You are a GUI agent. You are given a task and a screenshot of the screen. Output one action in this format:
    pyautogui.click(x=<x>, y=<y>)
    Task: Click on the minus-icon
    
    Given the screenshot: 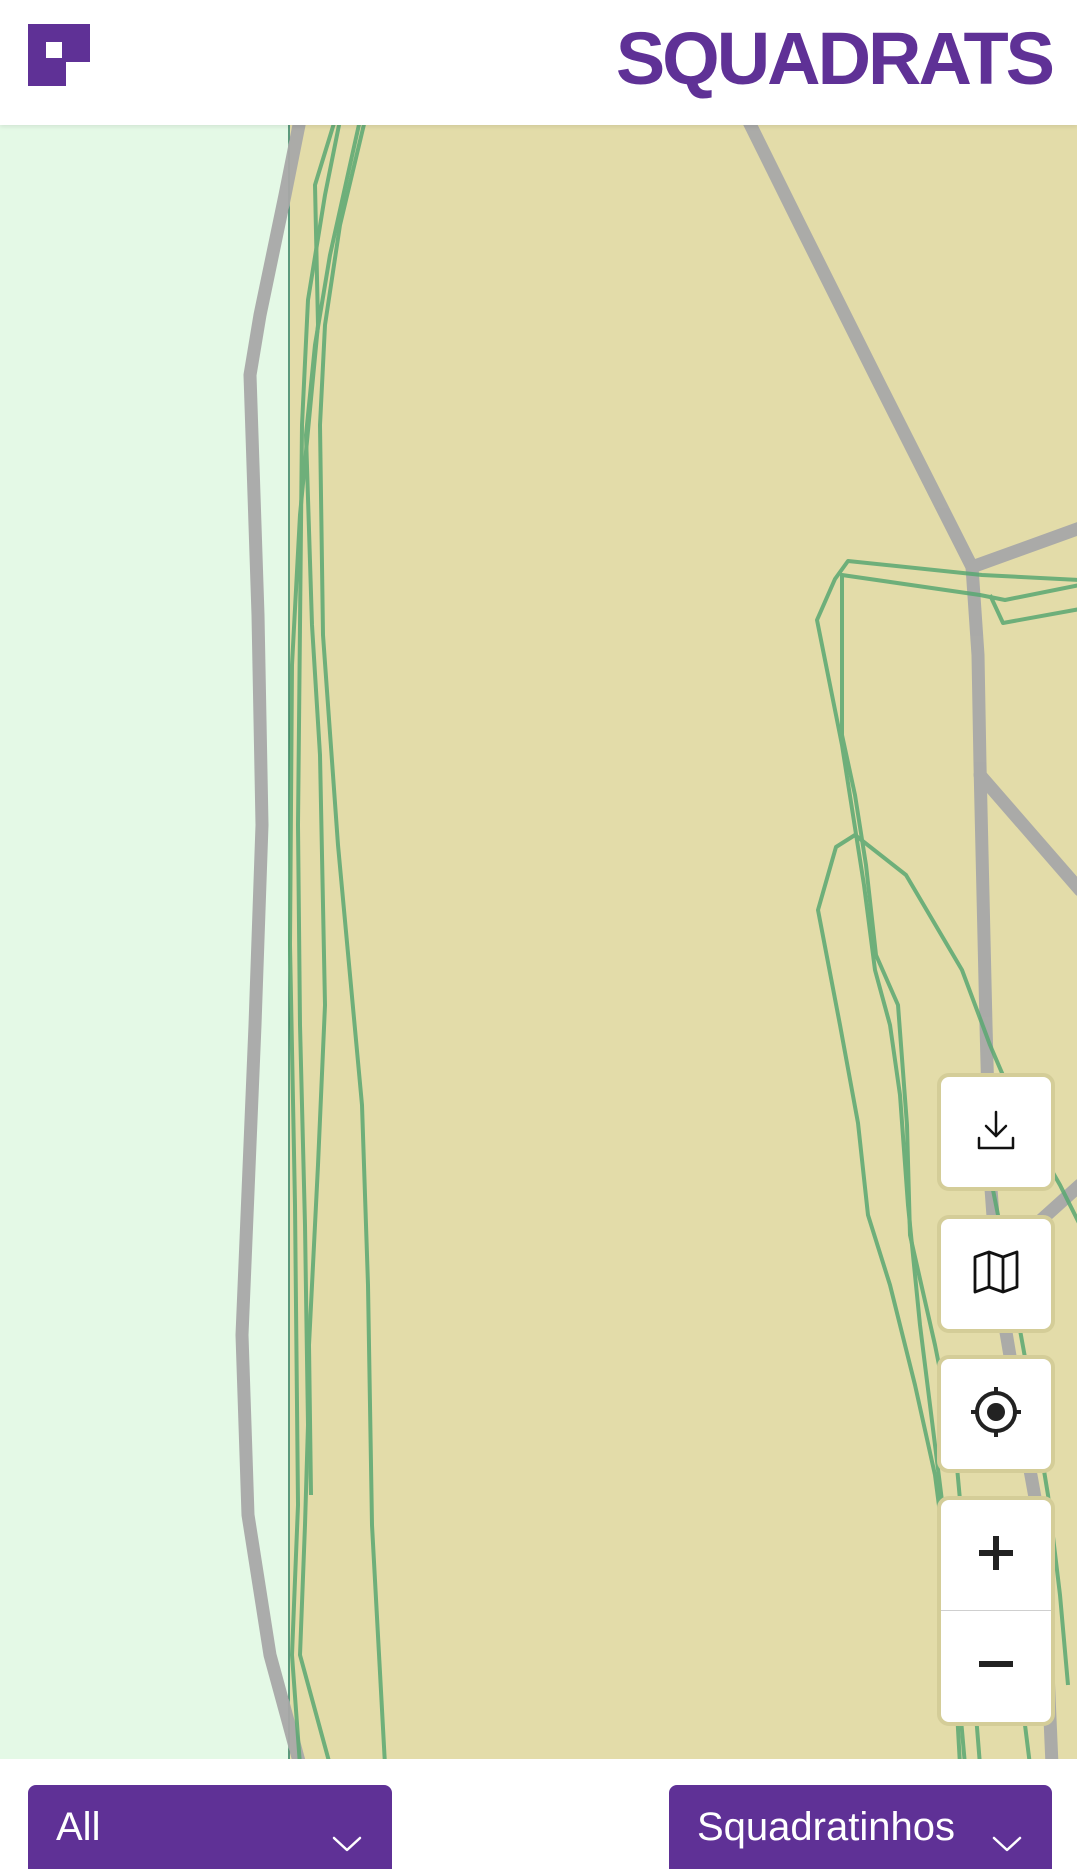 What is the action you would take?
    pyautogui.click(x=996, y=1666)
    